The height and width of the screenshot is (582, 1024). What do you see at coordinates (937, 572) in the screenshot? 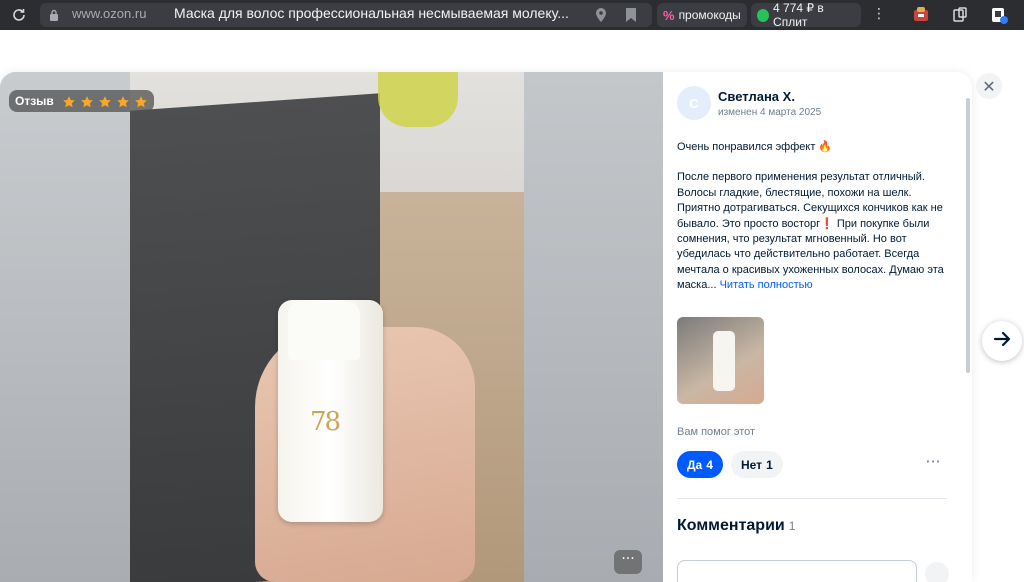
I see `send-comment-button` at bounding box center [937, 572].